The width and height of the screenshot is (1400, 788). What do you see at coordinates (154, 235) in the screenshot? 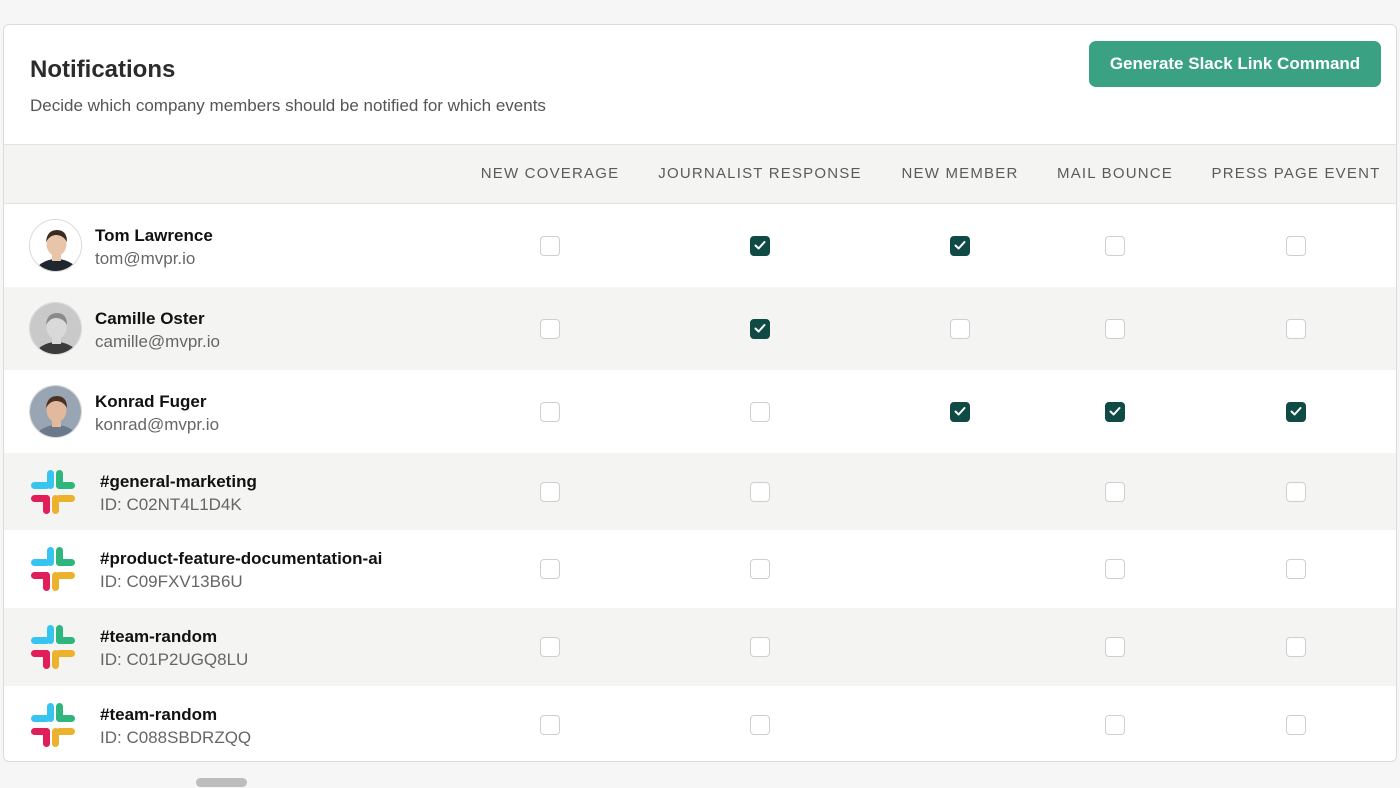
I see `member-name: Tom Lawrence` at bounding box center [154, 235].